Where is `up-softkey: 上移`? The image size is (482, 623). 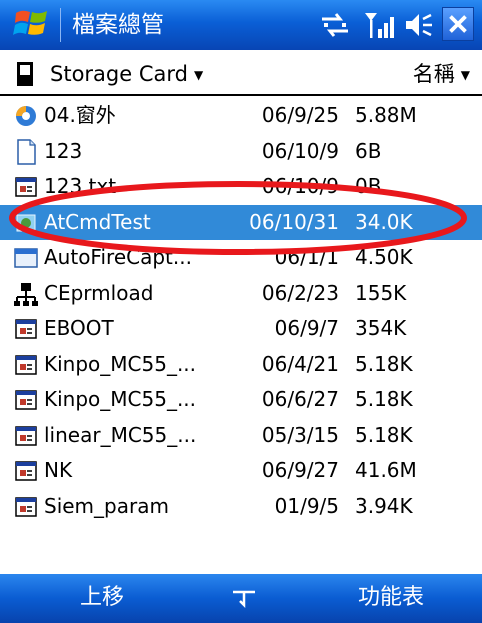
up-softkey: 上移 is located at coordinates (102, 598).